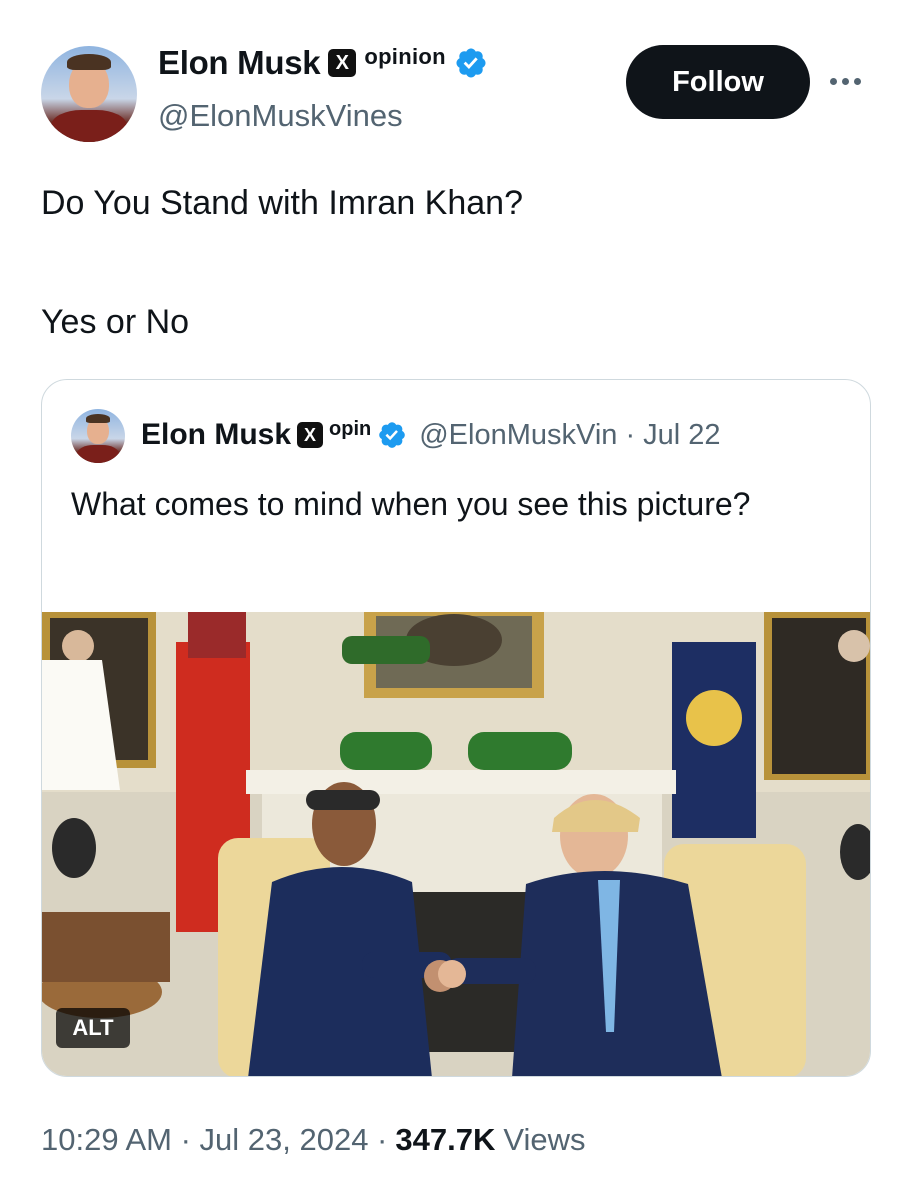 Image resolution: width=901 pixels, height=1200 pixels. I want to click on tweet-meta-row: 10:29 AM · Jul 23, 2024 · 347.7K Views, so click(313, 1140).